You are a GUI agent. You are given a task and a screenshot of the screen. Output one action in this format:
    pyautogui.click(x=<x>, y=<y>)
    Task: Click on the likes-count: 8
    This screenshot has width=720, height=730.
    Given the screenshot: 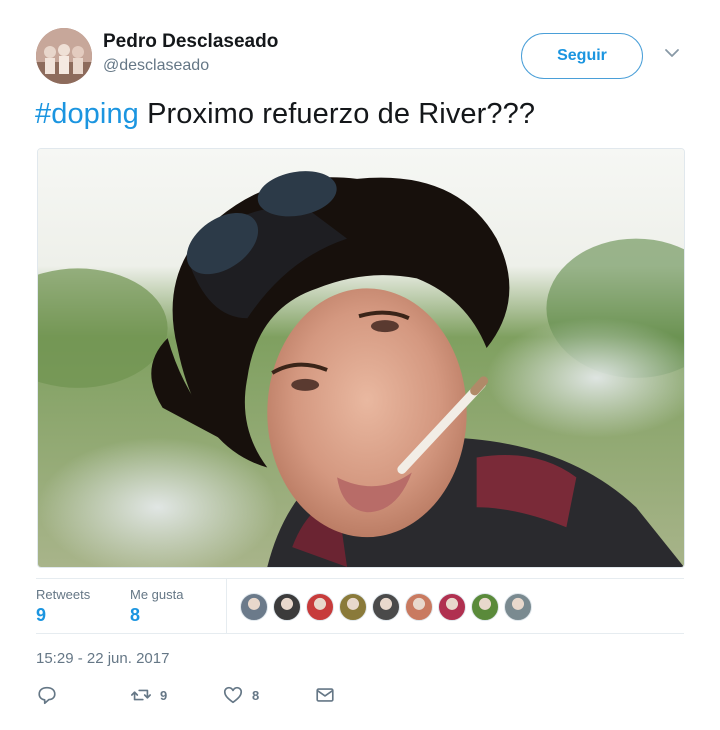 What is the action you would take?
    pyautogui.click(x=135, y=615)
    